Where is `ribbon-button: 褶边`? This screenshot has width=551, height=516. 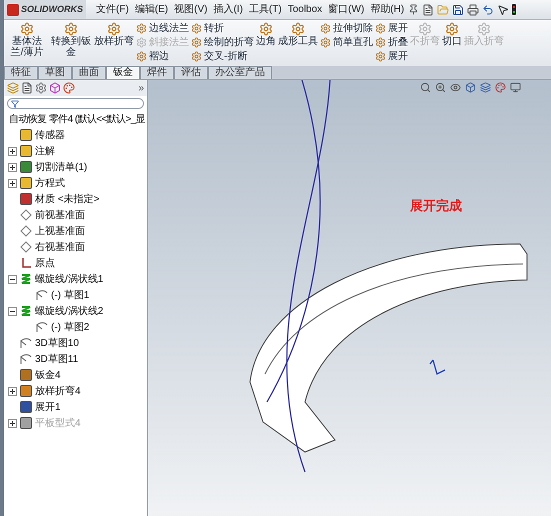
ribbon-button: 褶边 is located at coordinates (162, 56).